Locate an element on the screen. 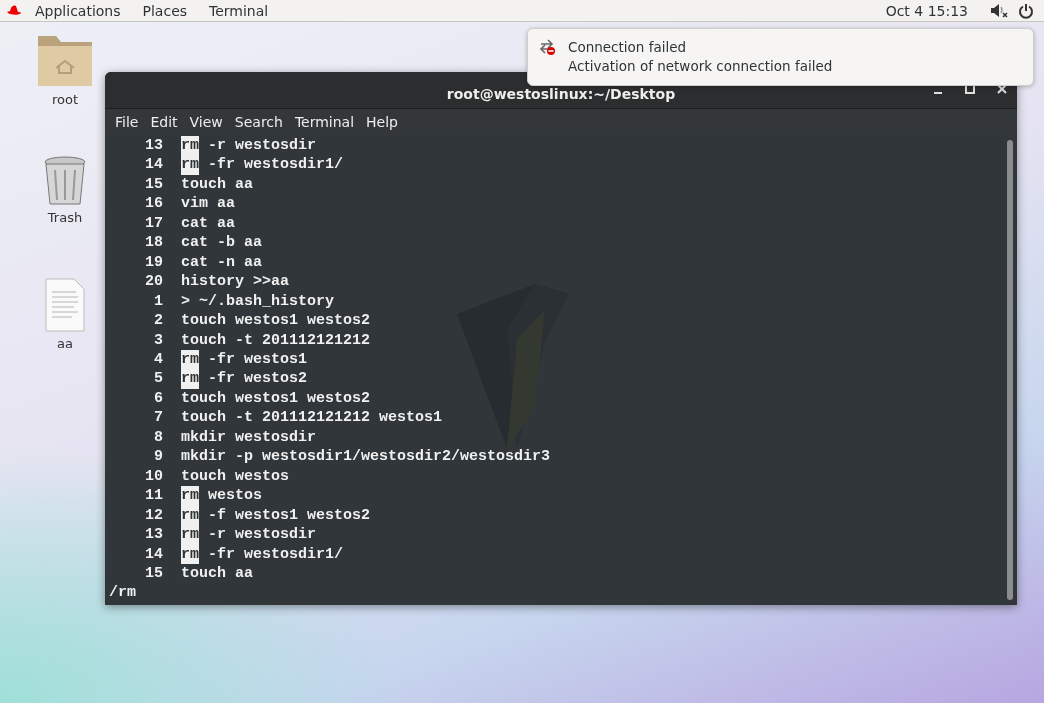 The height and width of the screenshot is (703, 1044). command-text: mkdir -p westosdir1/westosdir2/westosdir3 is located at coordinates (366, 457).